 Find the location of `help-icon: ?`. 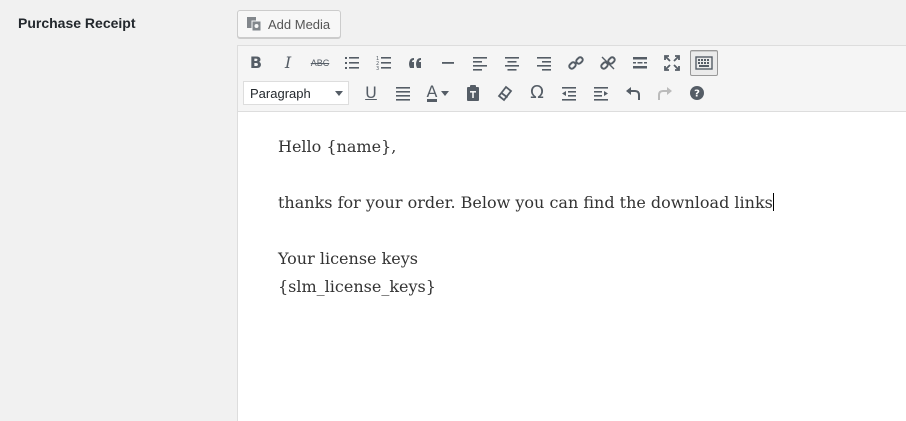

help-icon: ? is located at coordinates (697, 93).